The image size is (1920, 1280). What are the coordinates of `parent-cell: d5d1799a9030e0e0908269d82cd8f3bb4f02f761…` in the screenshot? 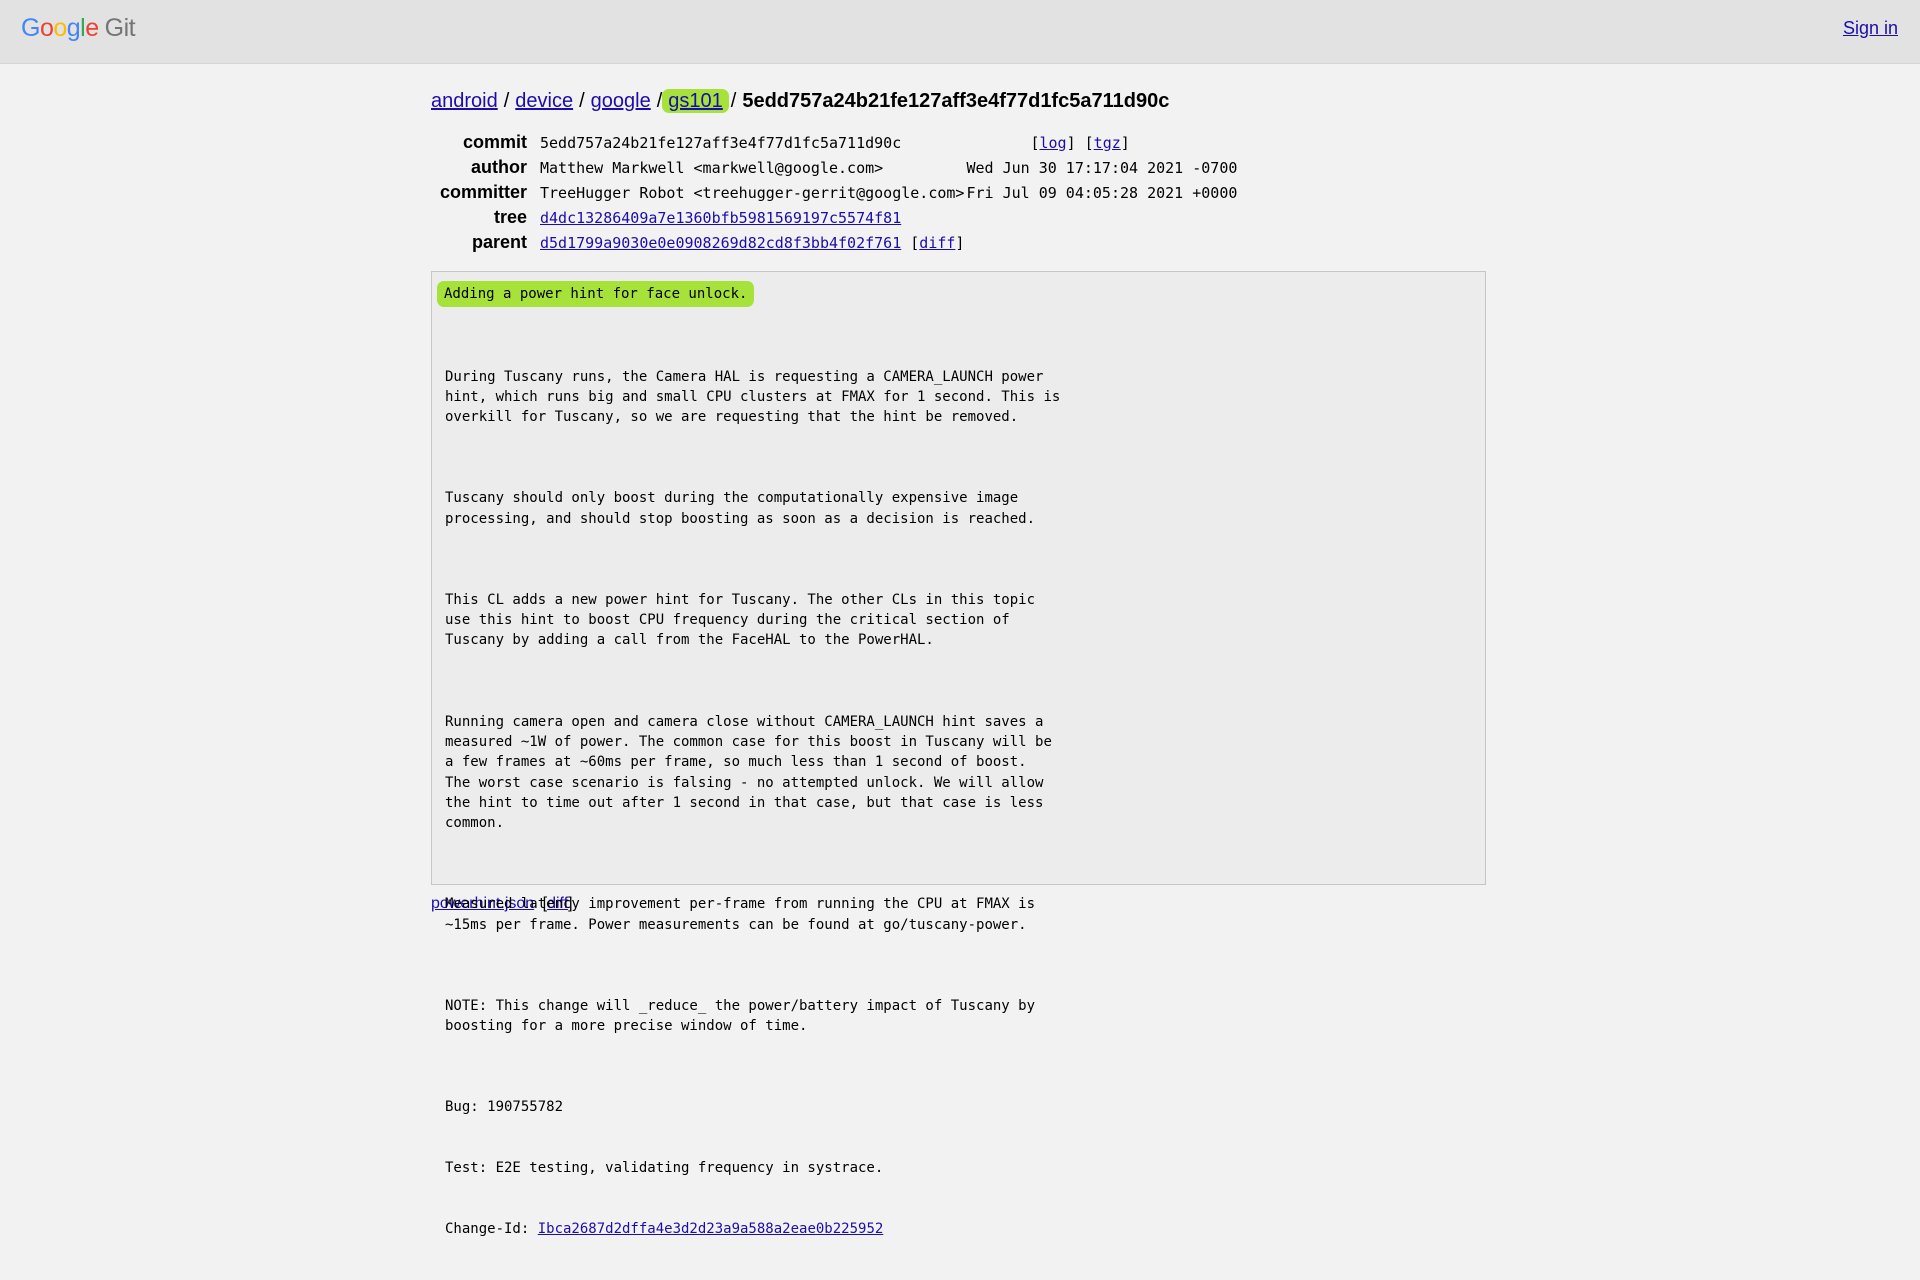 It's located at (752, 242).